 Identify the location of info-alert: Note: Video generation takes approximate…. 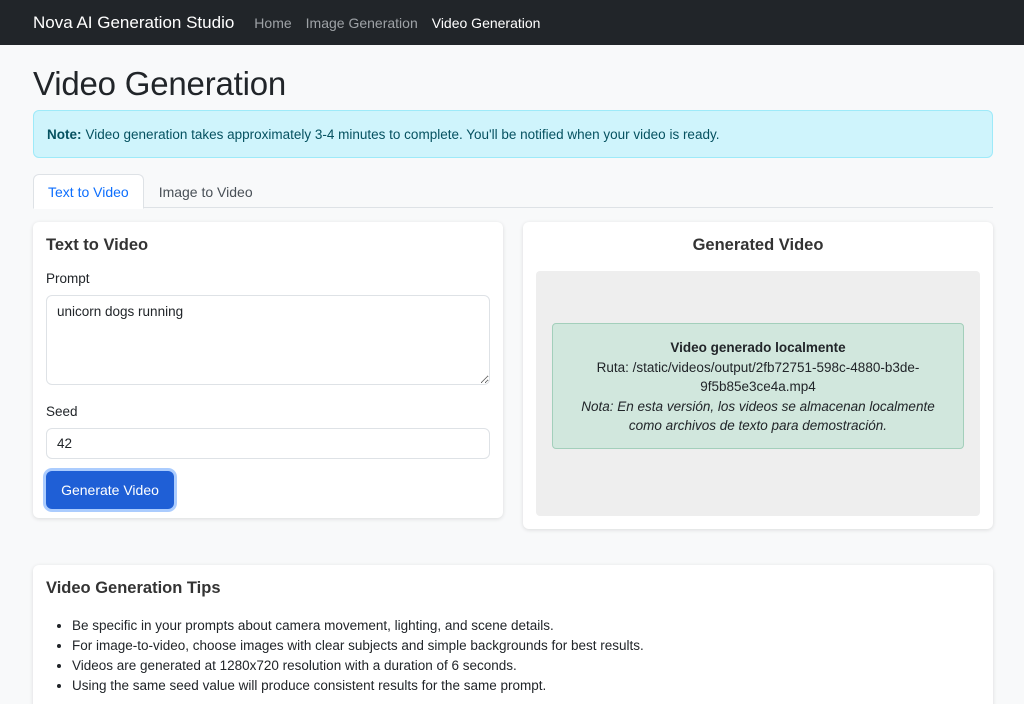
(513, 134).